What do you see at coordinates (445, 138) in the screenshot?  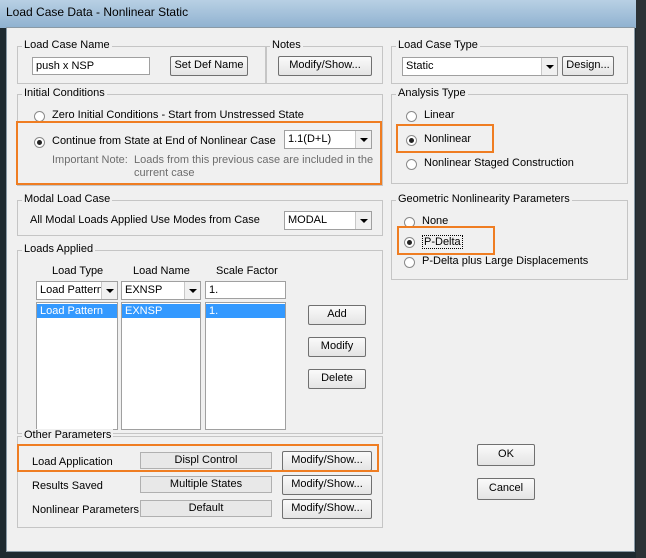 I see `highlight-nonlinear` at bounding box center [445, 138].